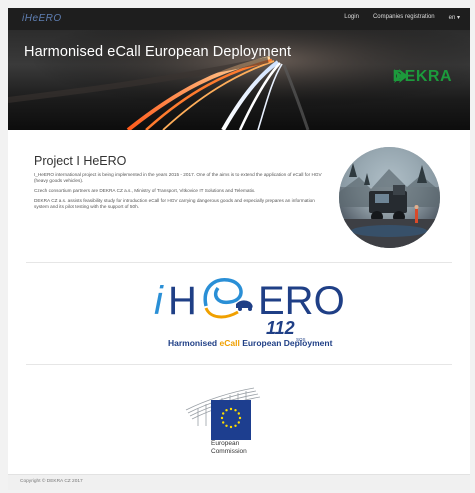 The image size is (475, 493). I want to click on svg-text: H, so click(182, 301).